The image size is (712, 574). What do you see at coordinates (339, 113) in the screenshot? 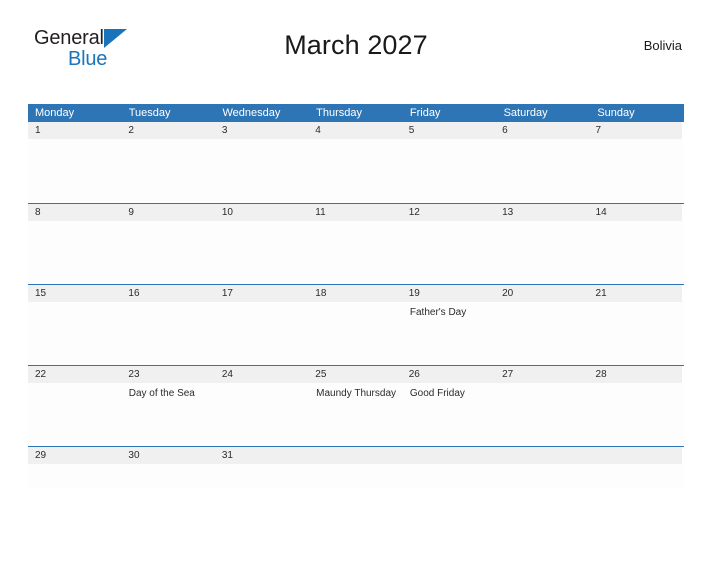
I see `weekday-header-thursday: Thursday` at bounding box center [339, 113].